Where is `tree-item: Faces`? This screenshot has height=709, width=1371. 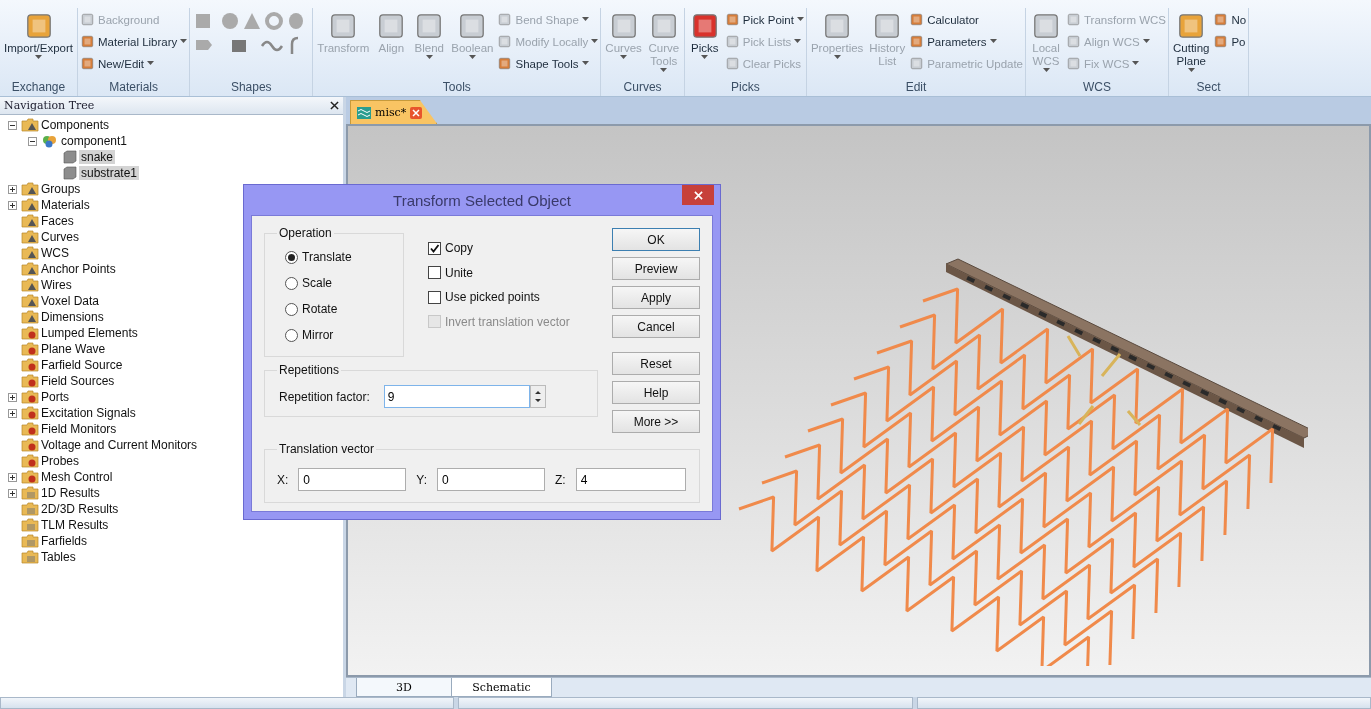 tree-item: Faces is located at coordinates (57, 221).